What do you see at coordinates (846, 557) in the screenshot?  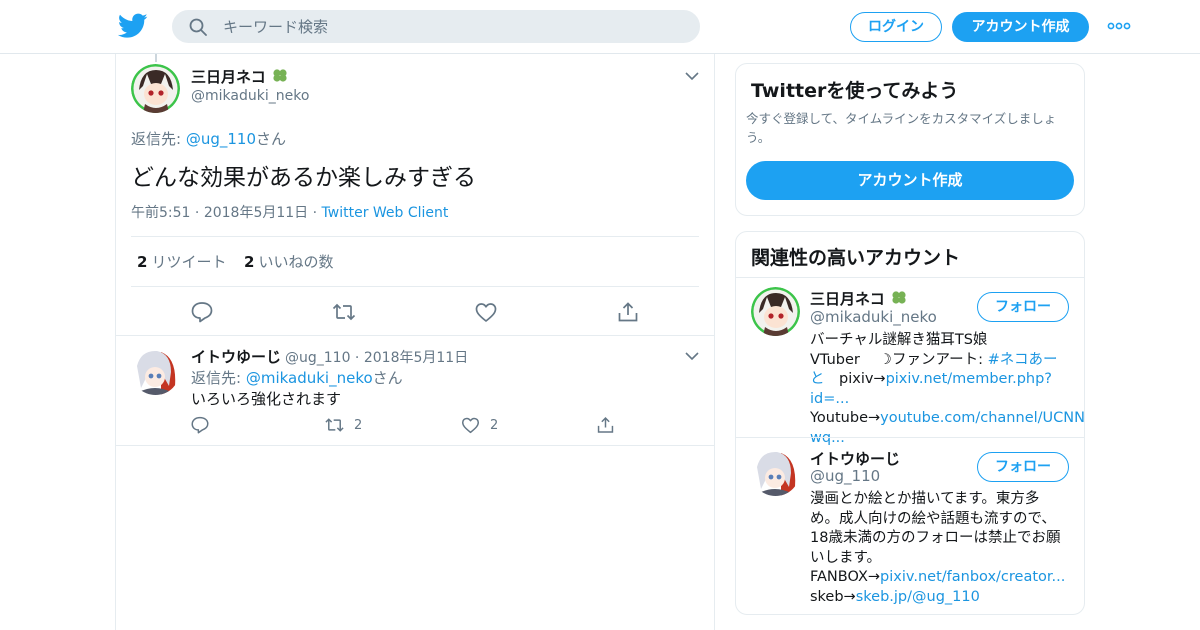 I see `bio-line: いします。` at bounding box center [846, 557].